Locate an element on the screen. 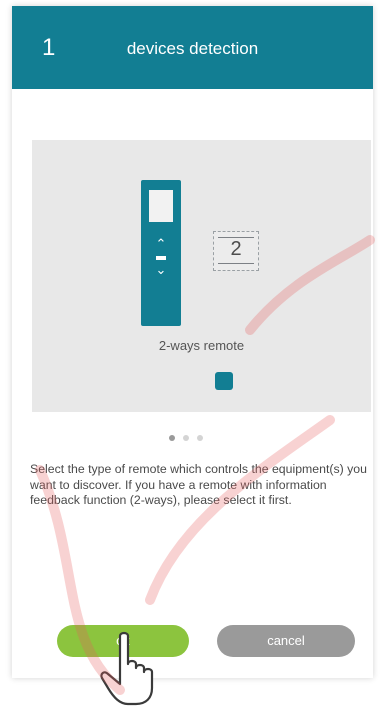  stop-icon is located at coordinates (161, 258).